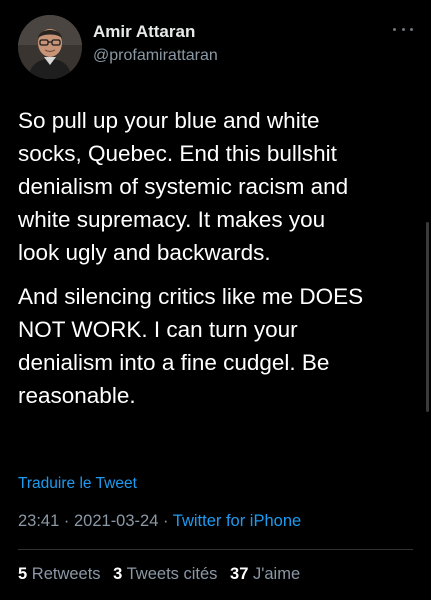  What do you see at coordinates (155, 56) in the screenshot?
I see `author-handle: @profamirattaran` at bounding box center [155, 56].